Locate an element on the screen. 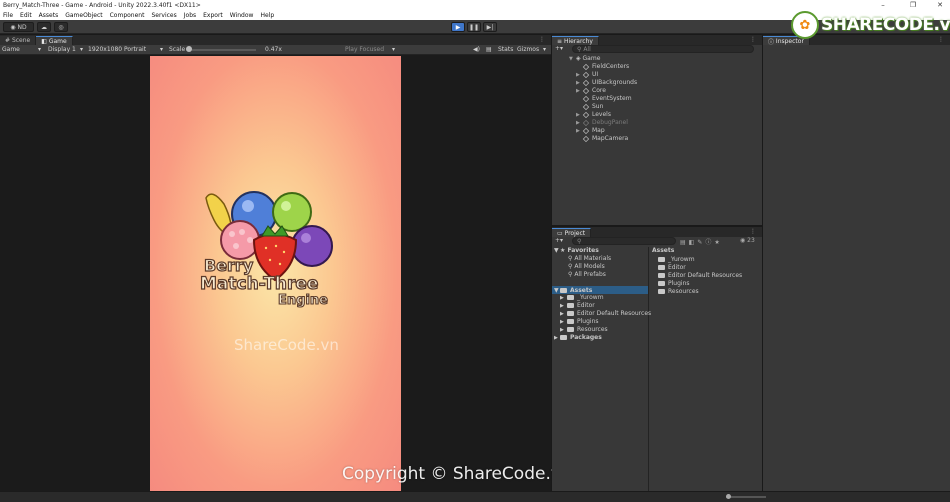  hierarchy-item: ▶ Levels is located at coordinates (593, 114).